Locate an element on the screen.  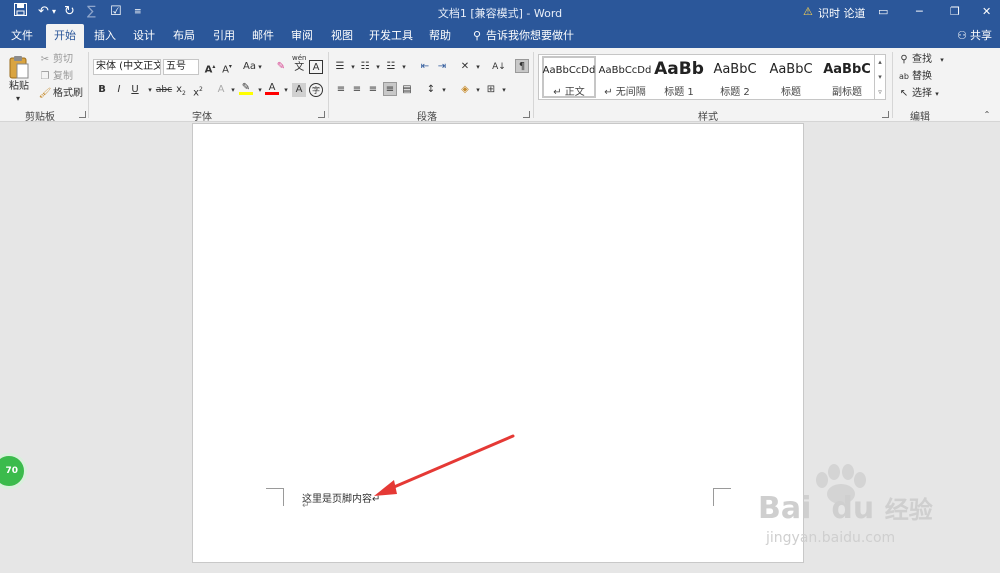
watermark-brand-2: du is located at coordinates (853, 508).